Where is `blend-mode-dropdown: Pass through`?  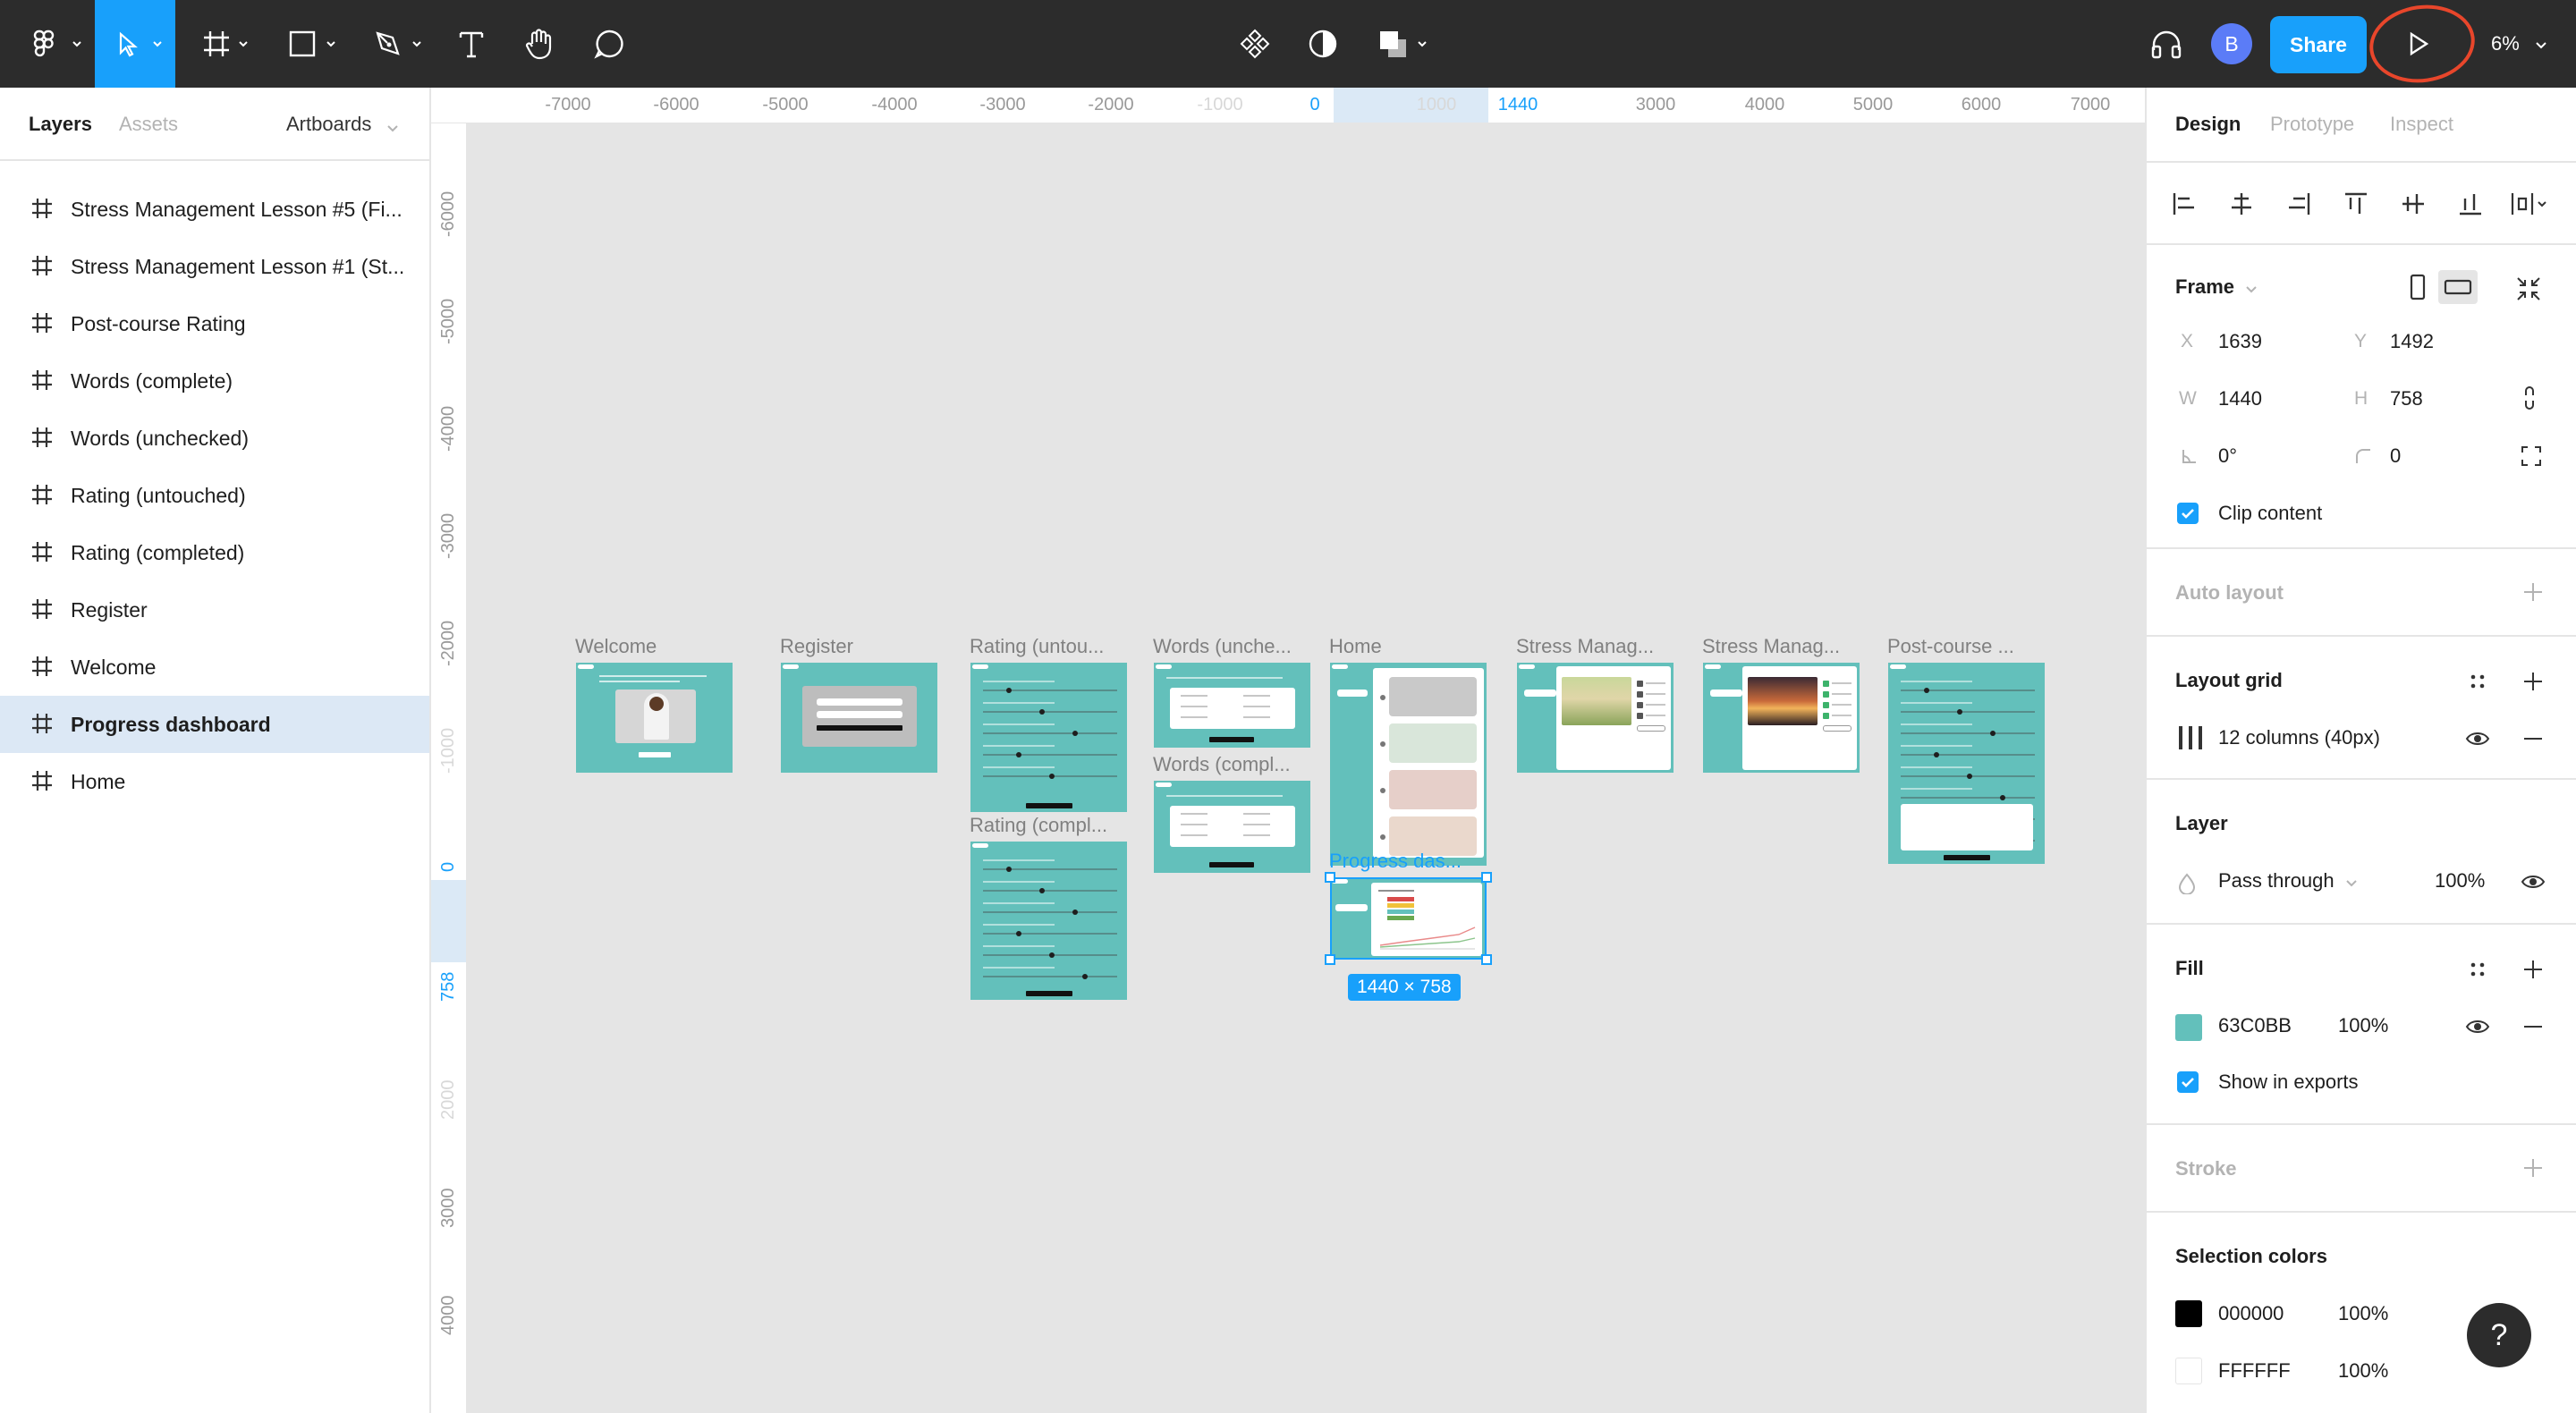
blend-mode-dropdown: Pass through is located at coordinates (2276, 881).